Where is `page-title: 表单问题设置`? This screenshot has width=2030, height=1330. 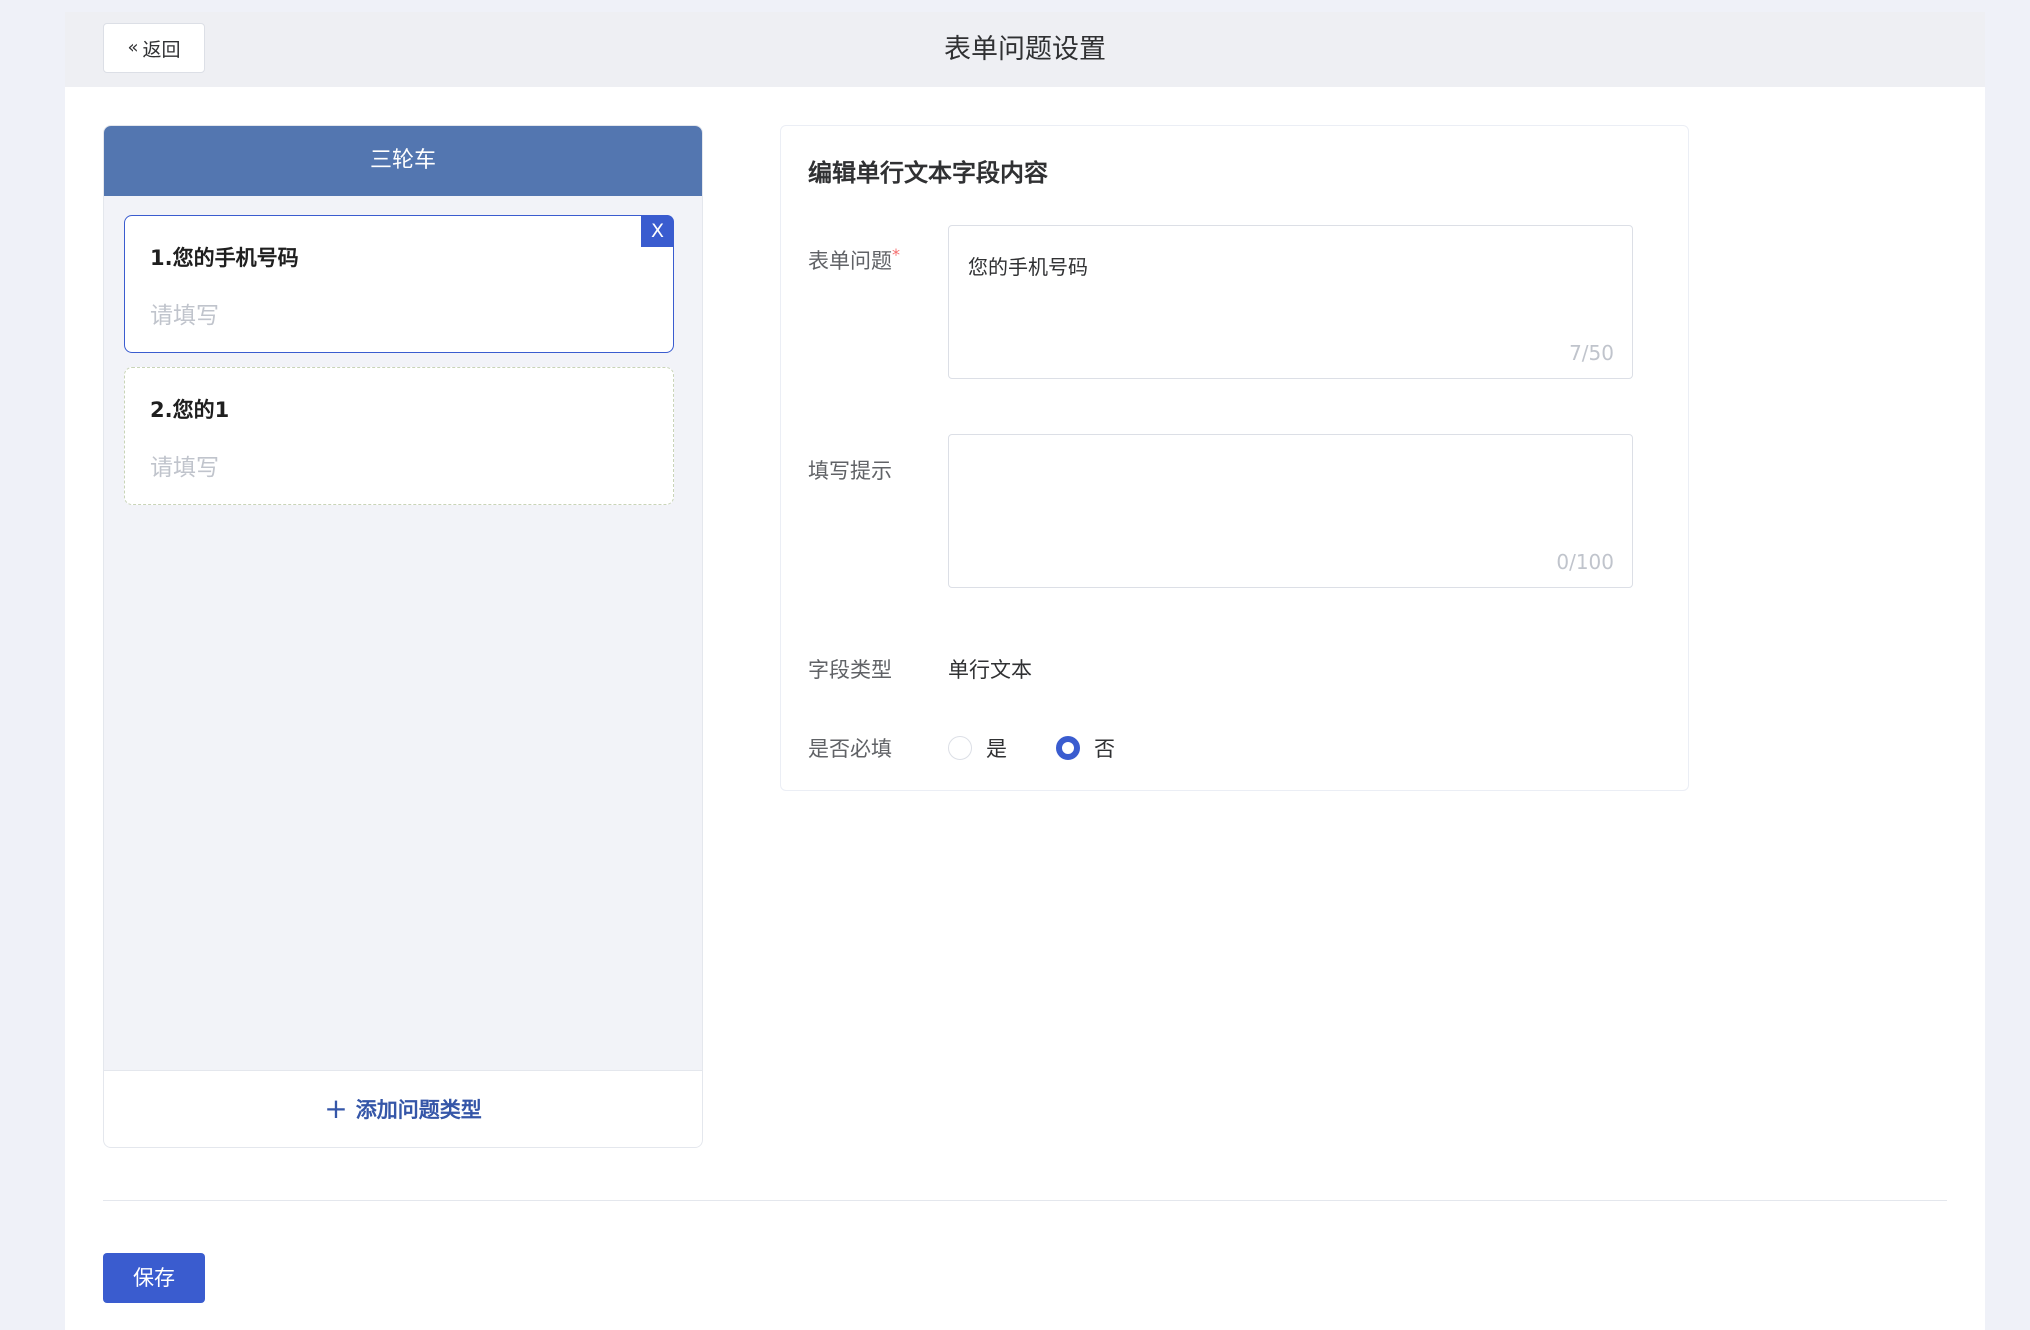 page-title: 表单问题设置 is located at coordinates (1025, 49).